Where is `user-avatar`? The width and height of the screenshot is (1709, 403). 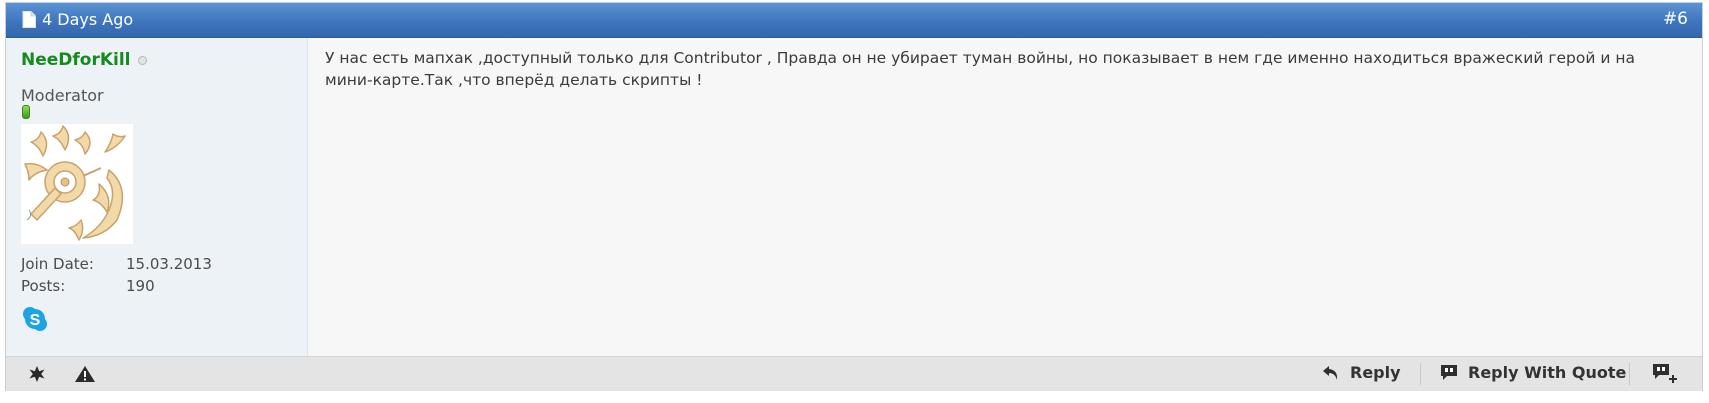
user-avatar is located at coordinates (77, 184).